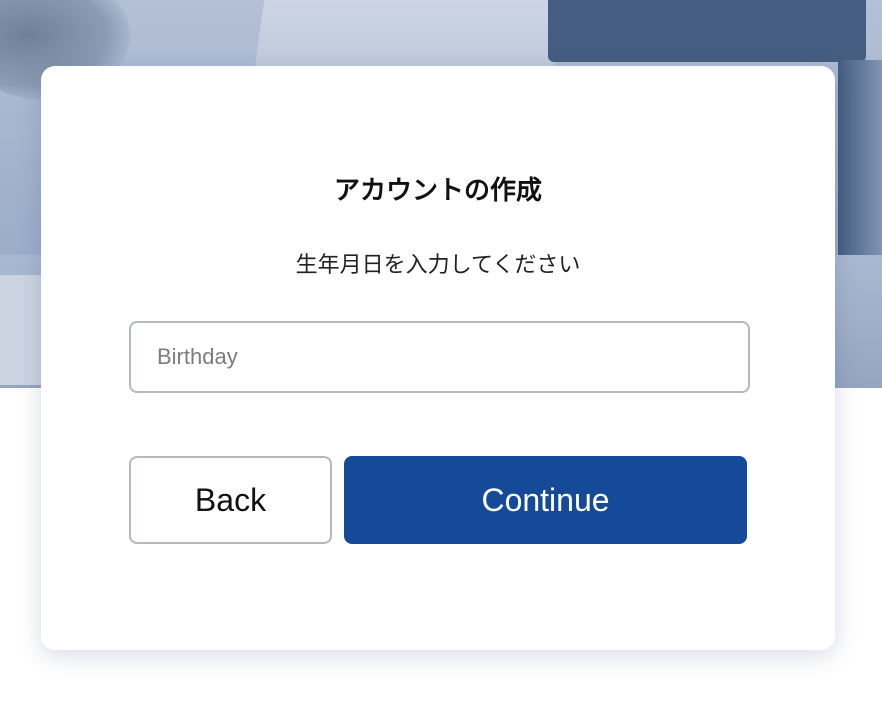 The image size is (882, 728). I want to click on birthday-input, so click(439, 357).